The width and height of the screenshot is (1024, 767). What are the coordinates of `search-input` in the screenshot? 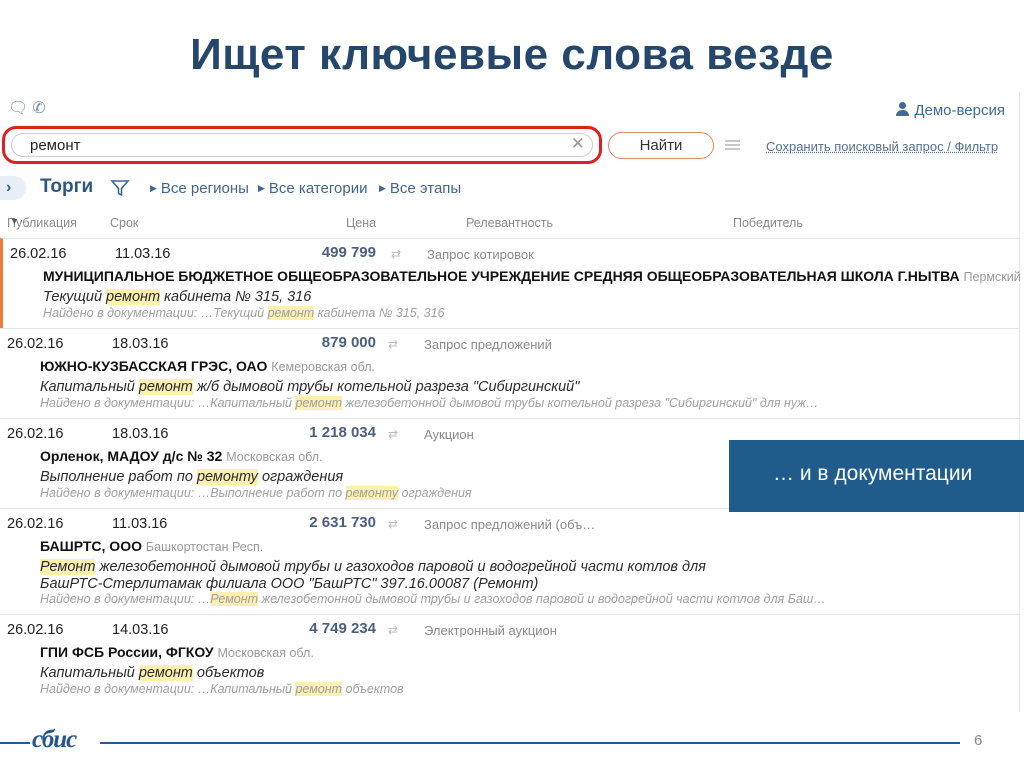 It's located at (302, 145).